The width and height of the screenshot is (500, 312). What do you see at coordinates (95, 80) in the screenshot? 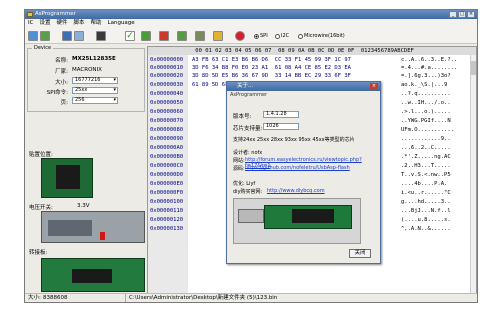
I see `size-field: 16777216` at bounding box center [95, 80].